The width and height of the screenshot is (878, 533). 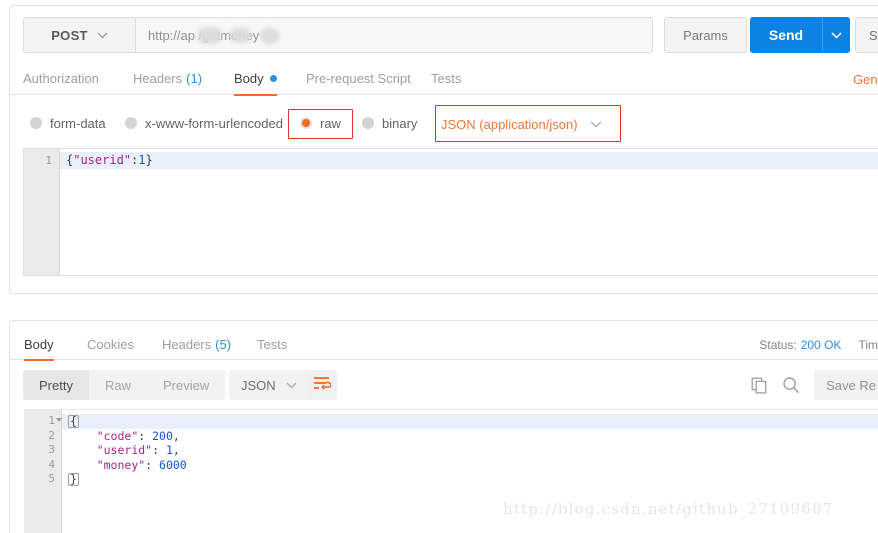 I want to click on http-method-selector: POST, so click(x=79, y=35).